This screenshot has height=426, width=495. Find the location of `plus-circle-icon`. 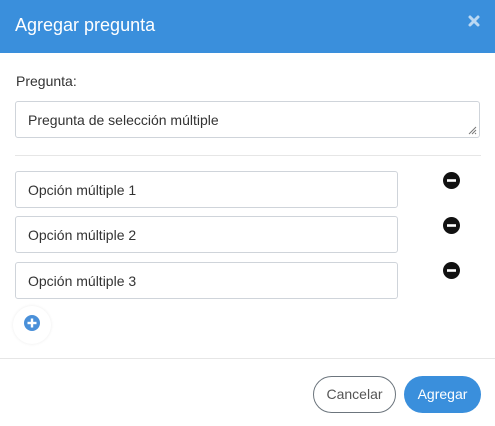

plus-circle-icon is located at coordinates (32, 323).